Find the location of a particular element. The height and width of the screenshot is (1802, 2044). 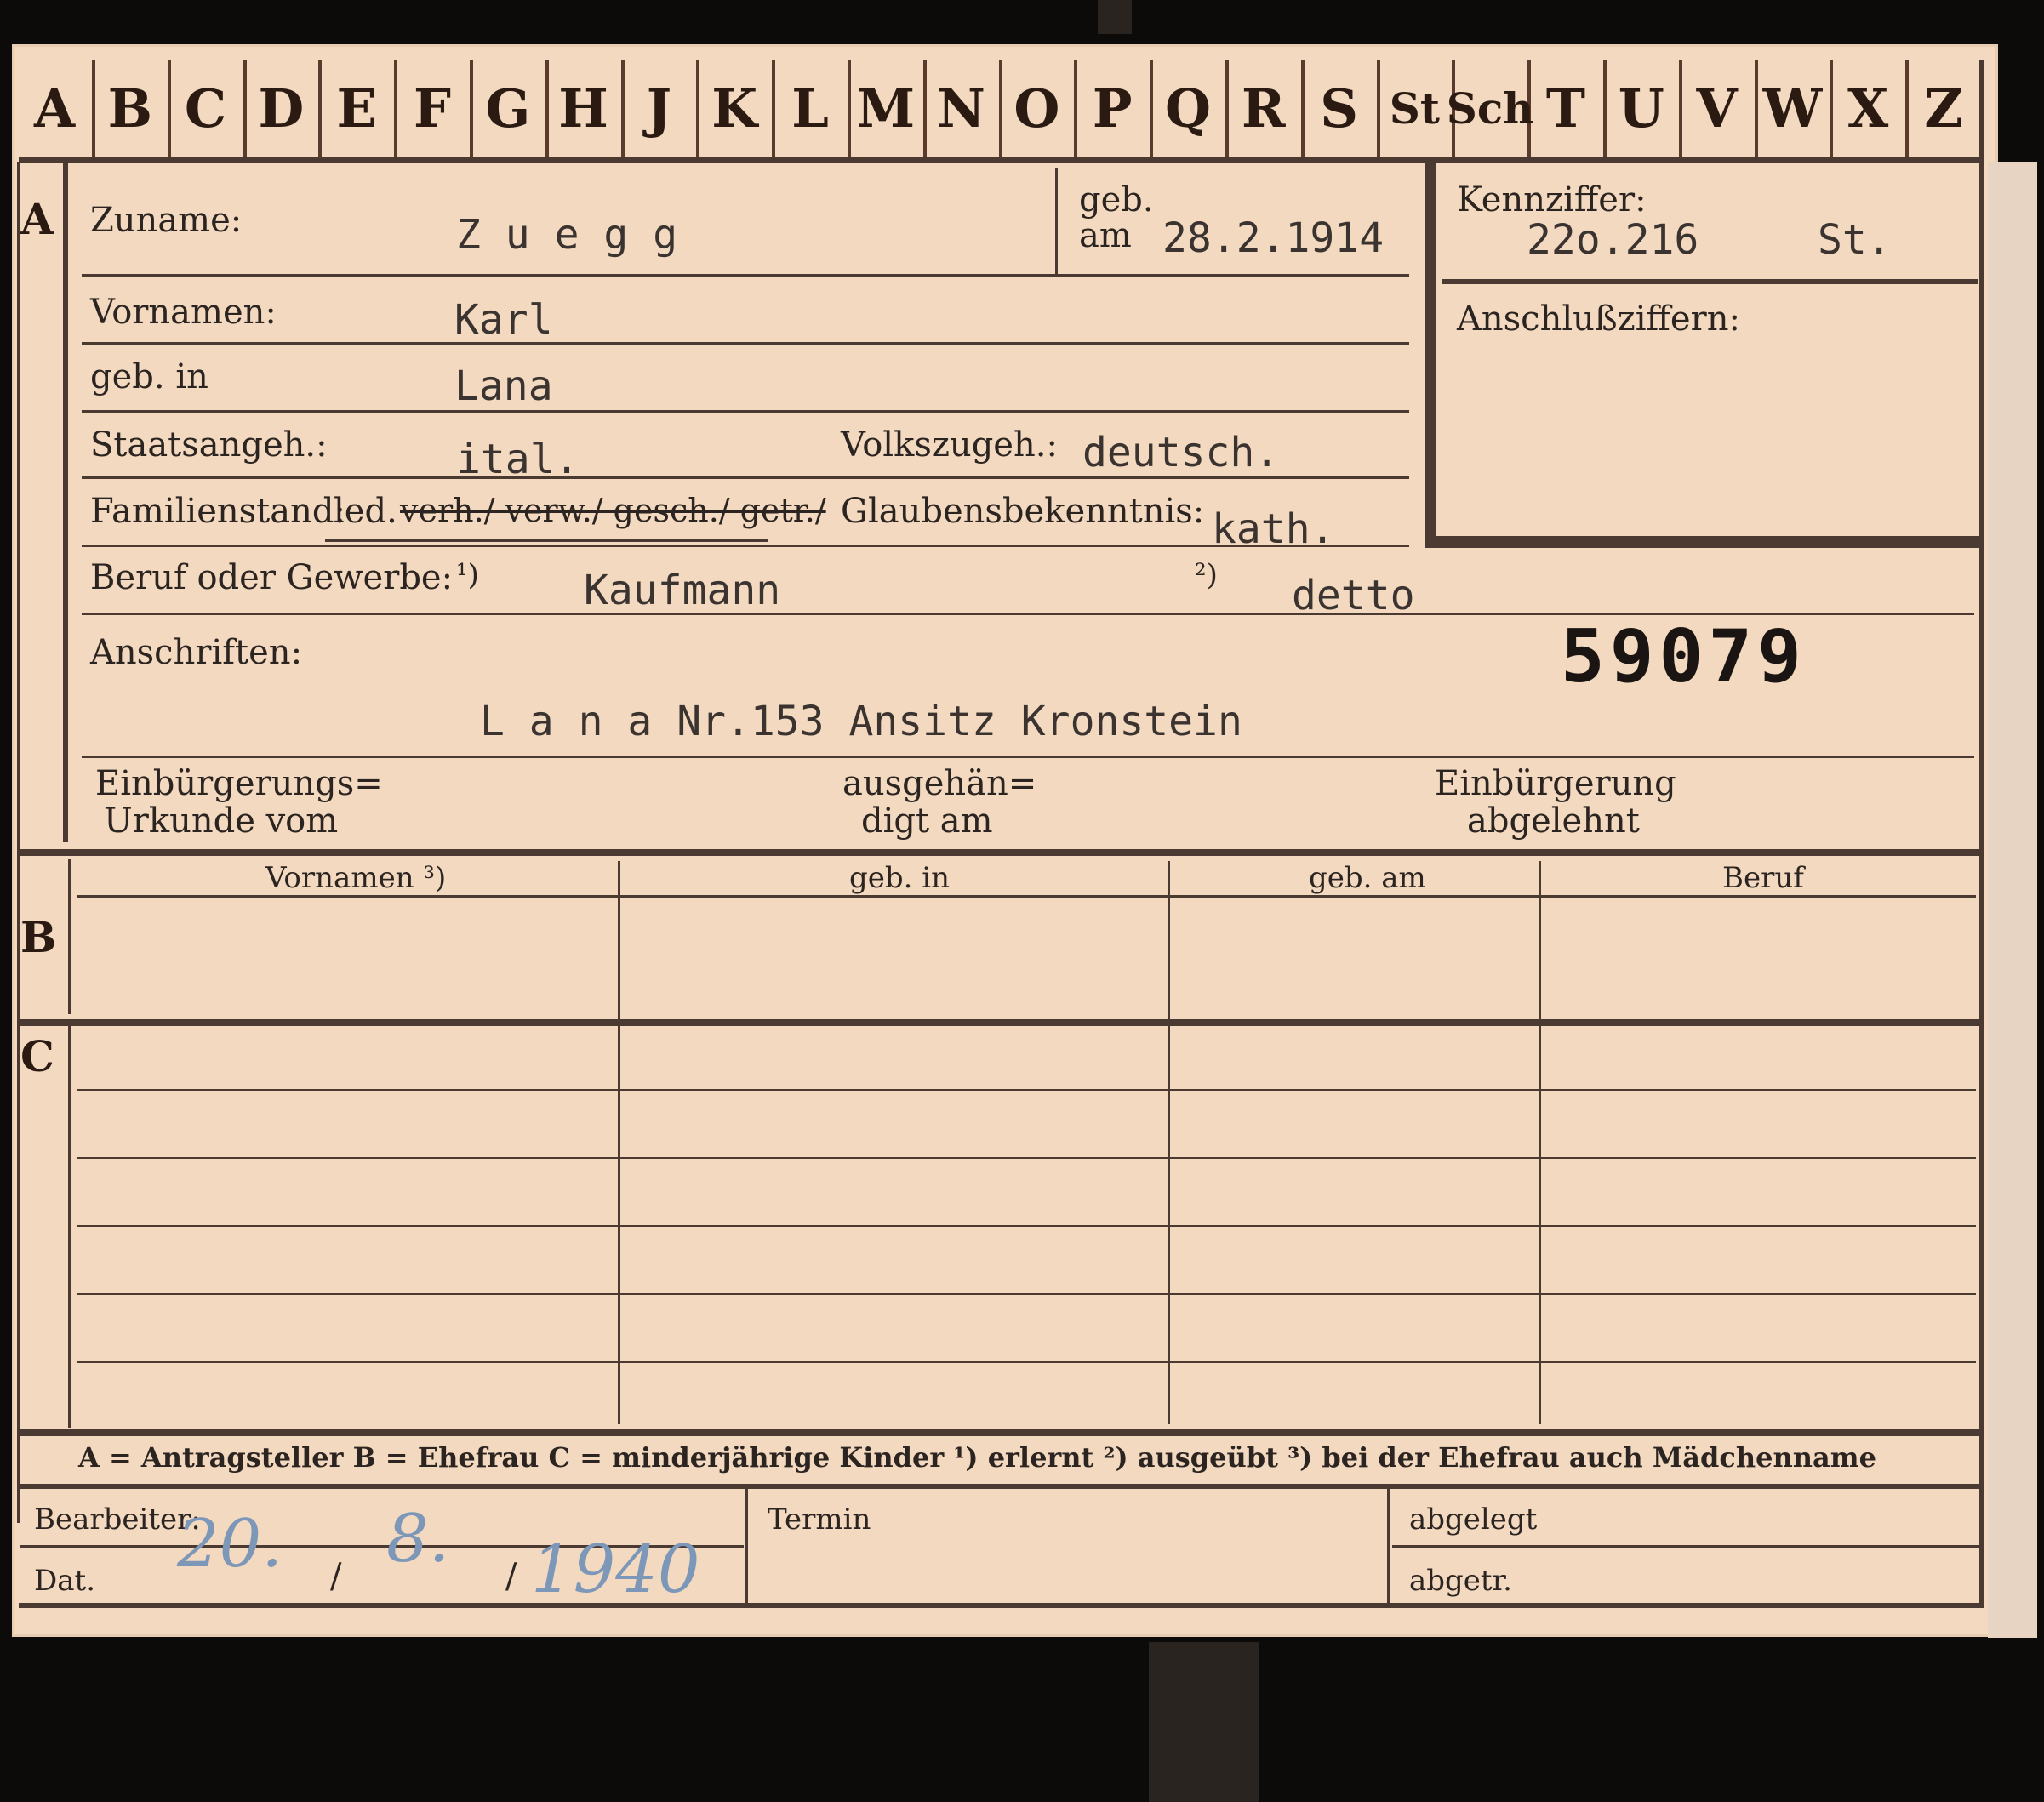

legend-bottom-rule is located at coordinates (1000, 1486).